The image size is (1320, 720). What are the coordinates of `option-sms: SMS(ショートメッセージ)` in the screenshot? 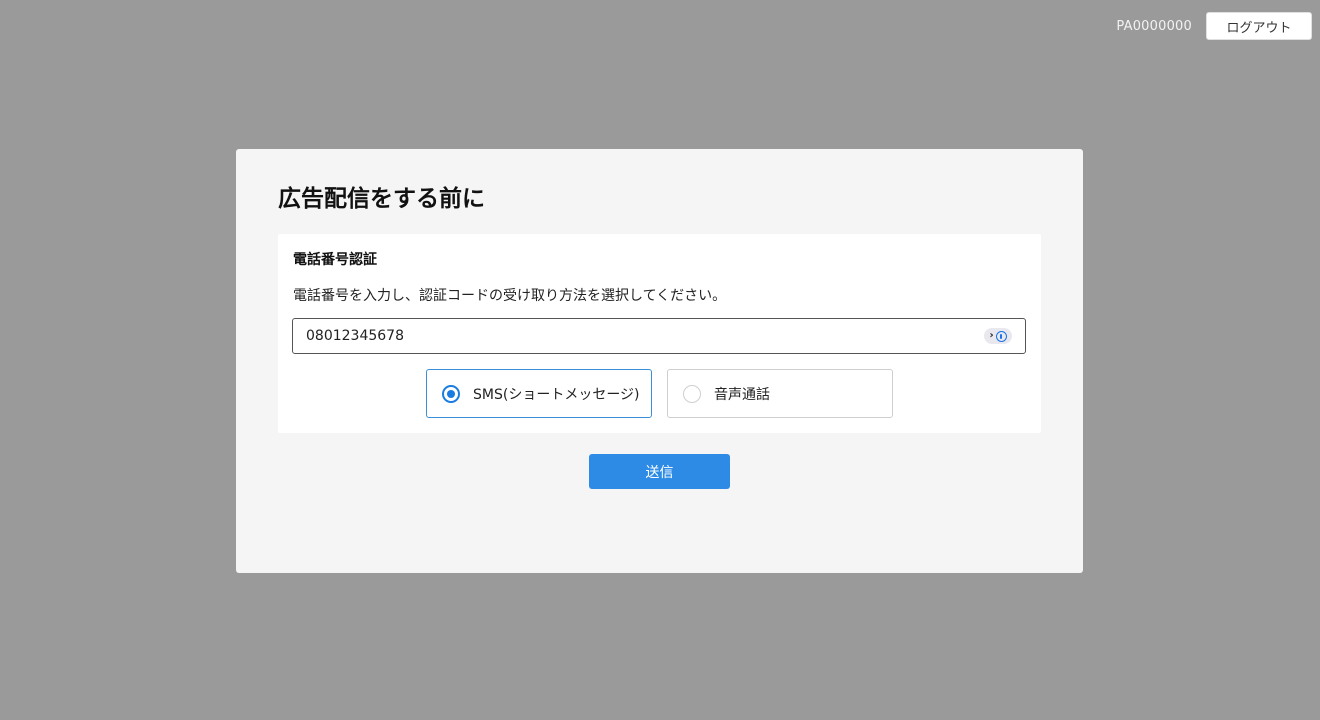 It's located at (539, 393).